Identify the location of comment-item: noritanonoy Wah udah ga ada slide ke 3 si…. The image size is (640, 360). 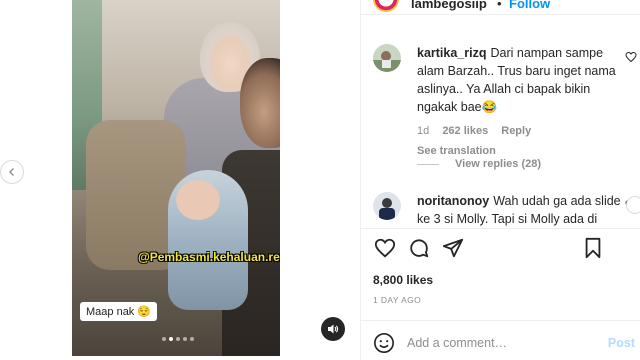
(504, 209).